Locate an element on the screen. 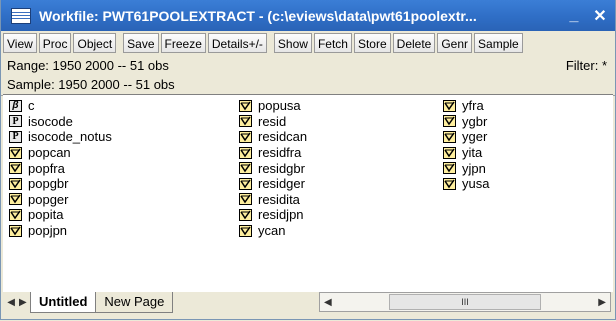 The width and height of the screenshot is (616, 321). object-item: residita is located at coordinates (273, 200).